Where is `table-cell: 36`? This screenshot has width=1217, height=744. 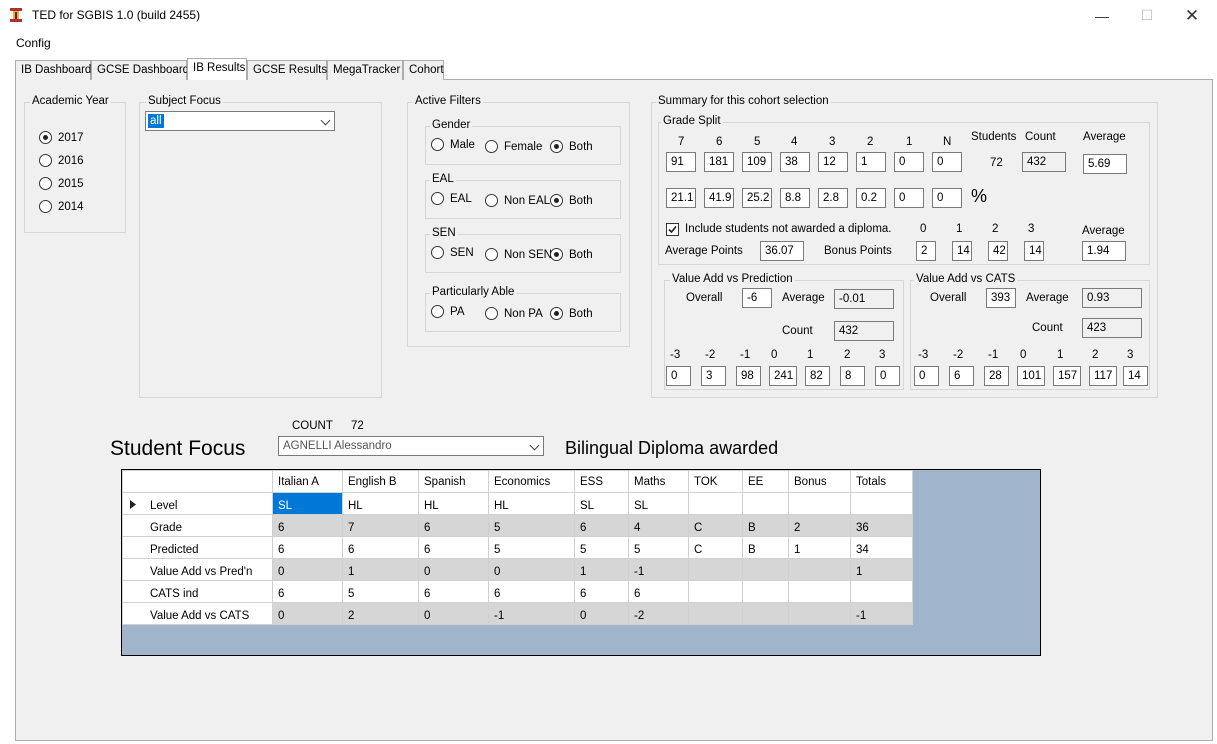 table-cell: 36 is located at coordinates (881, 525).